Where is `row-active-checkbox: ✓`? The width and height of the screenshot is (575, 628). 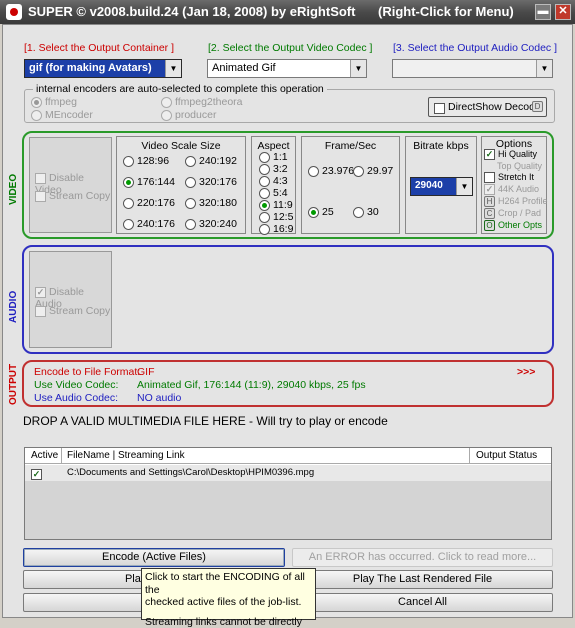
row-active-checkbox: ✓ is located at coordinates (36, 474).